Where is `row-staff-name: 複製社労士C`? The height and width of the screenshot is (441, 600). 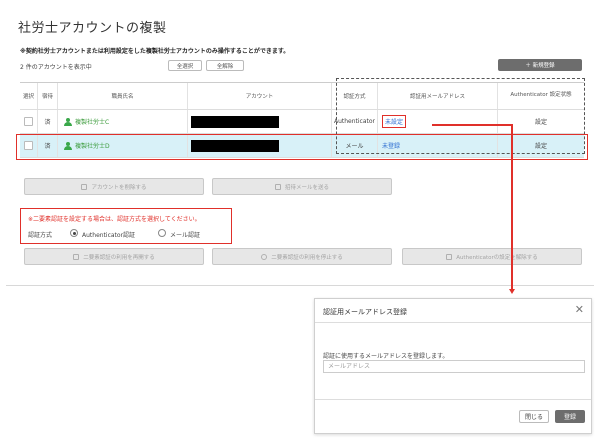 row-staff-name: 複製社労士C is located at coordinates (92, 121).